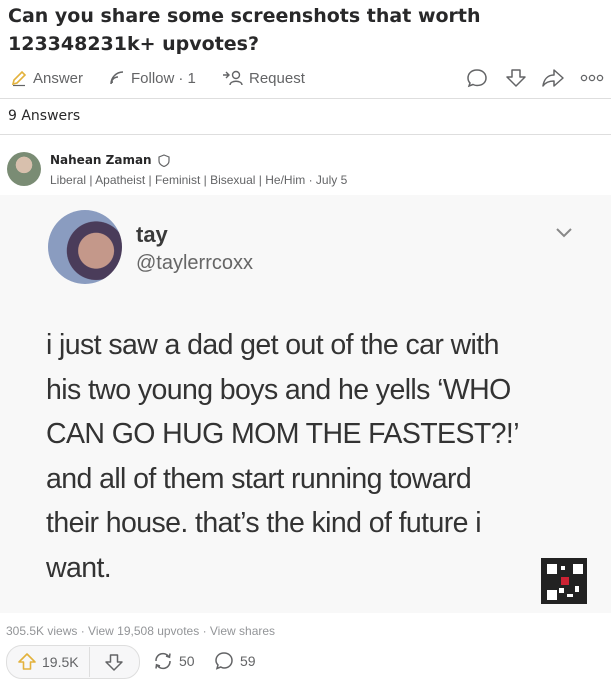  Describe the element at coordinates (27, 661) in the screenshot. I see `upvote-icon` at that location.